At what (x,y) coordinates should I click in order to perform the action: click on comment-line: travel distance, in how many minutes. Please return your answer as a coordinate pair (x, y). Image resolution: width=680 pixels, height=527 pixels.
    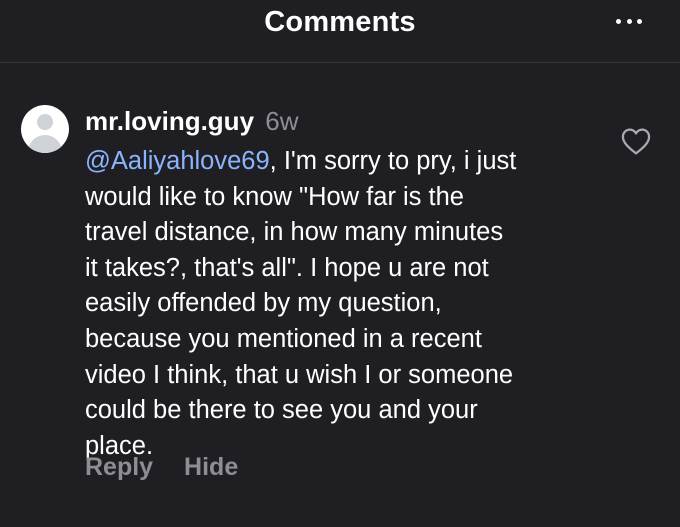
    Looking at the image, I should click on (294, 232).